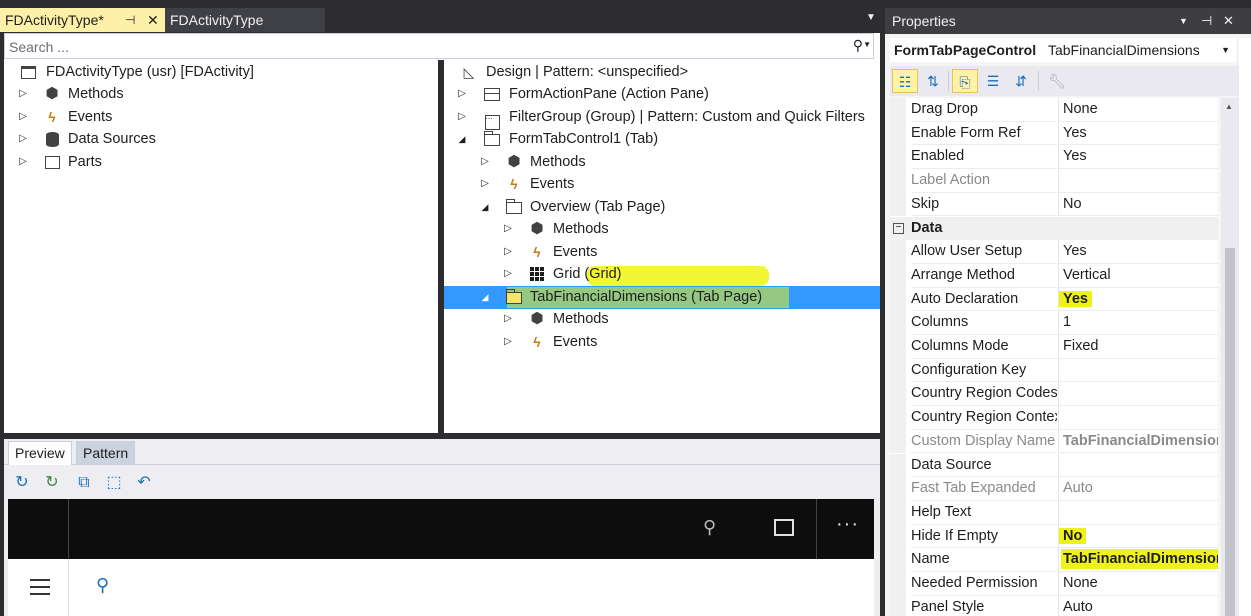  Describe the element at coordinates (1054, 489) in the screenshot. I see `property-row: Fast Tab Expanded Auto` at that location.